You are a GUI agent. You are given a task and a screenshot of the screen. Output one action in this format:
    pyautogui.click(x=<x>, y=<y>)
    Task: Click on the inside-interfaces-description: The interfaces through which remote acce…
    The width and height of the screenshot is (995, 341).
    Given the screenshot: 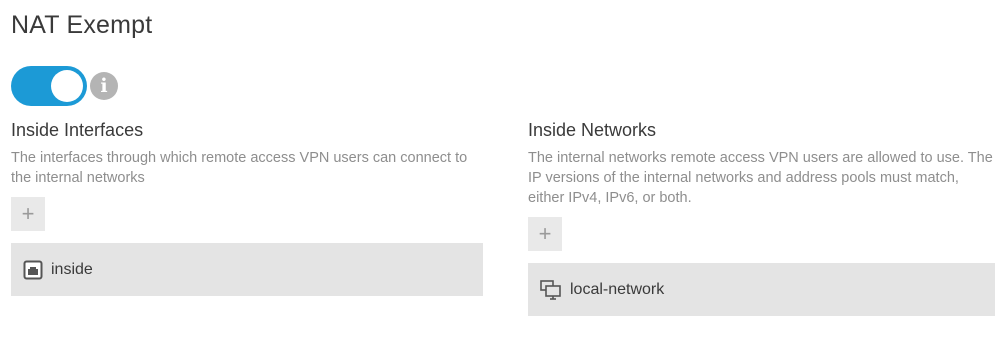 What is the action you would take?
    pyautogui.click(x=239, y=168)
    